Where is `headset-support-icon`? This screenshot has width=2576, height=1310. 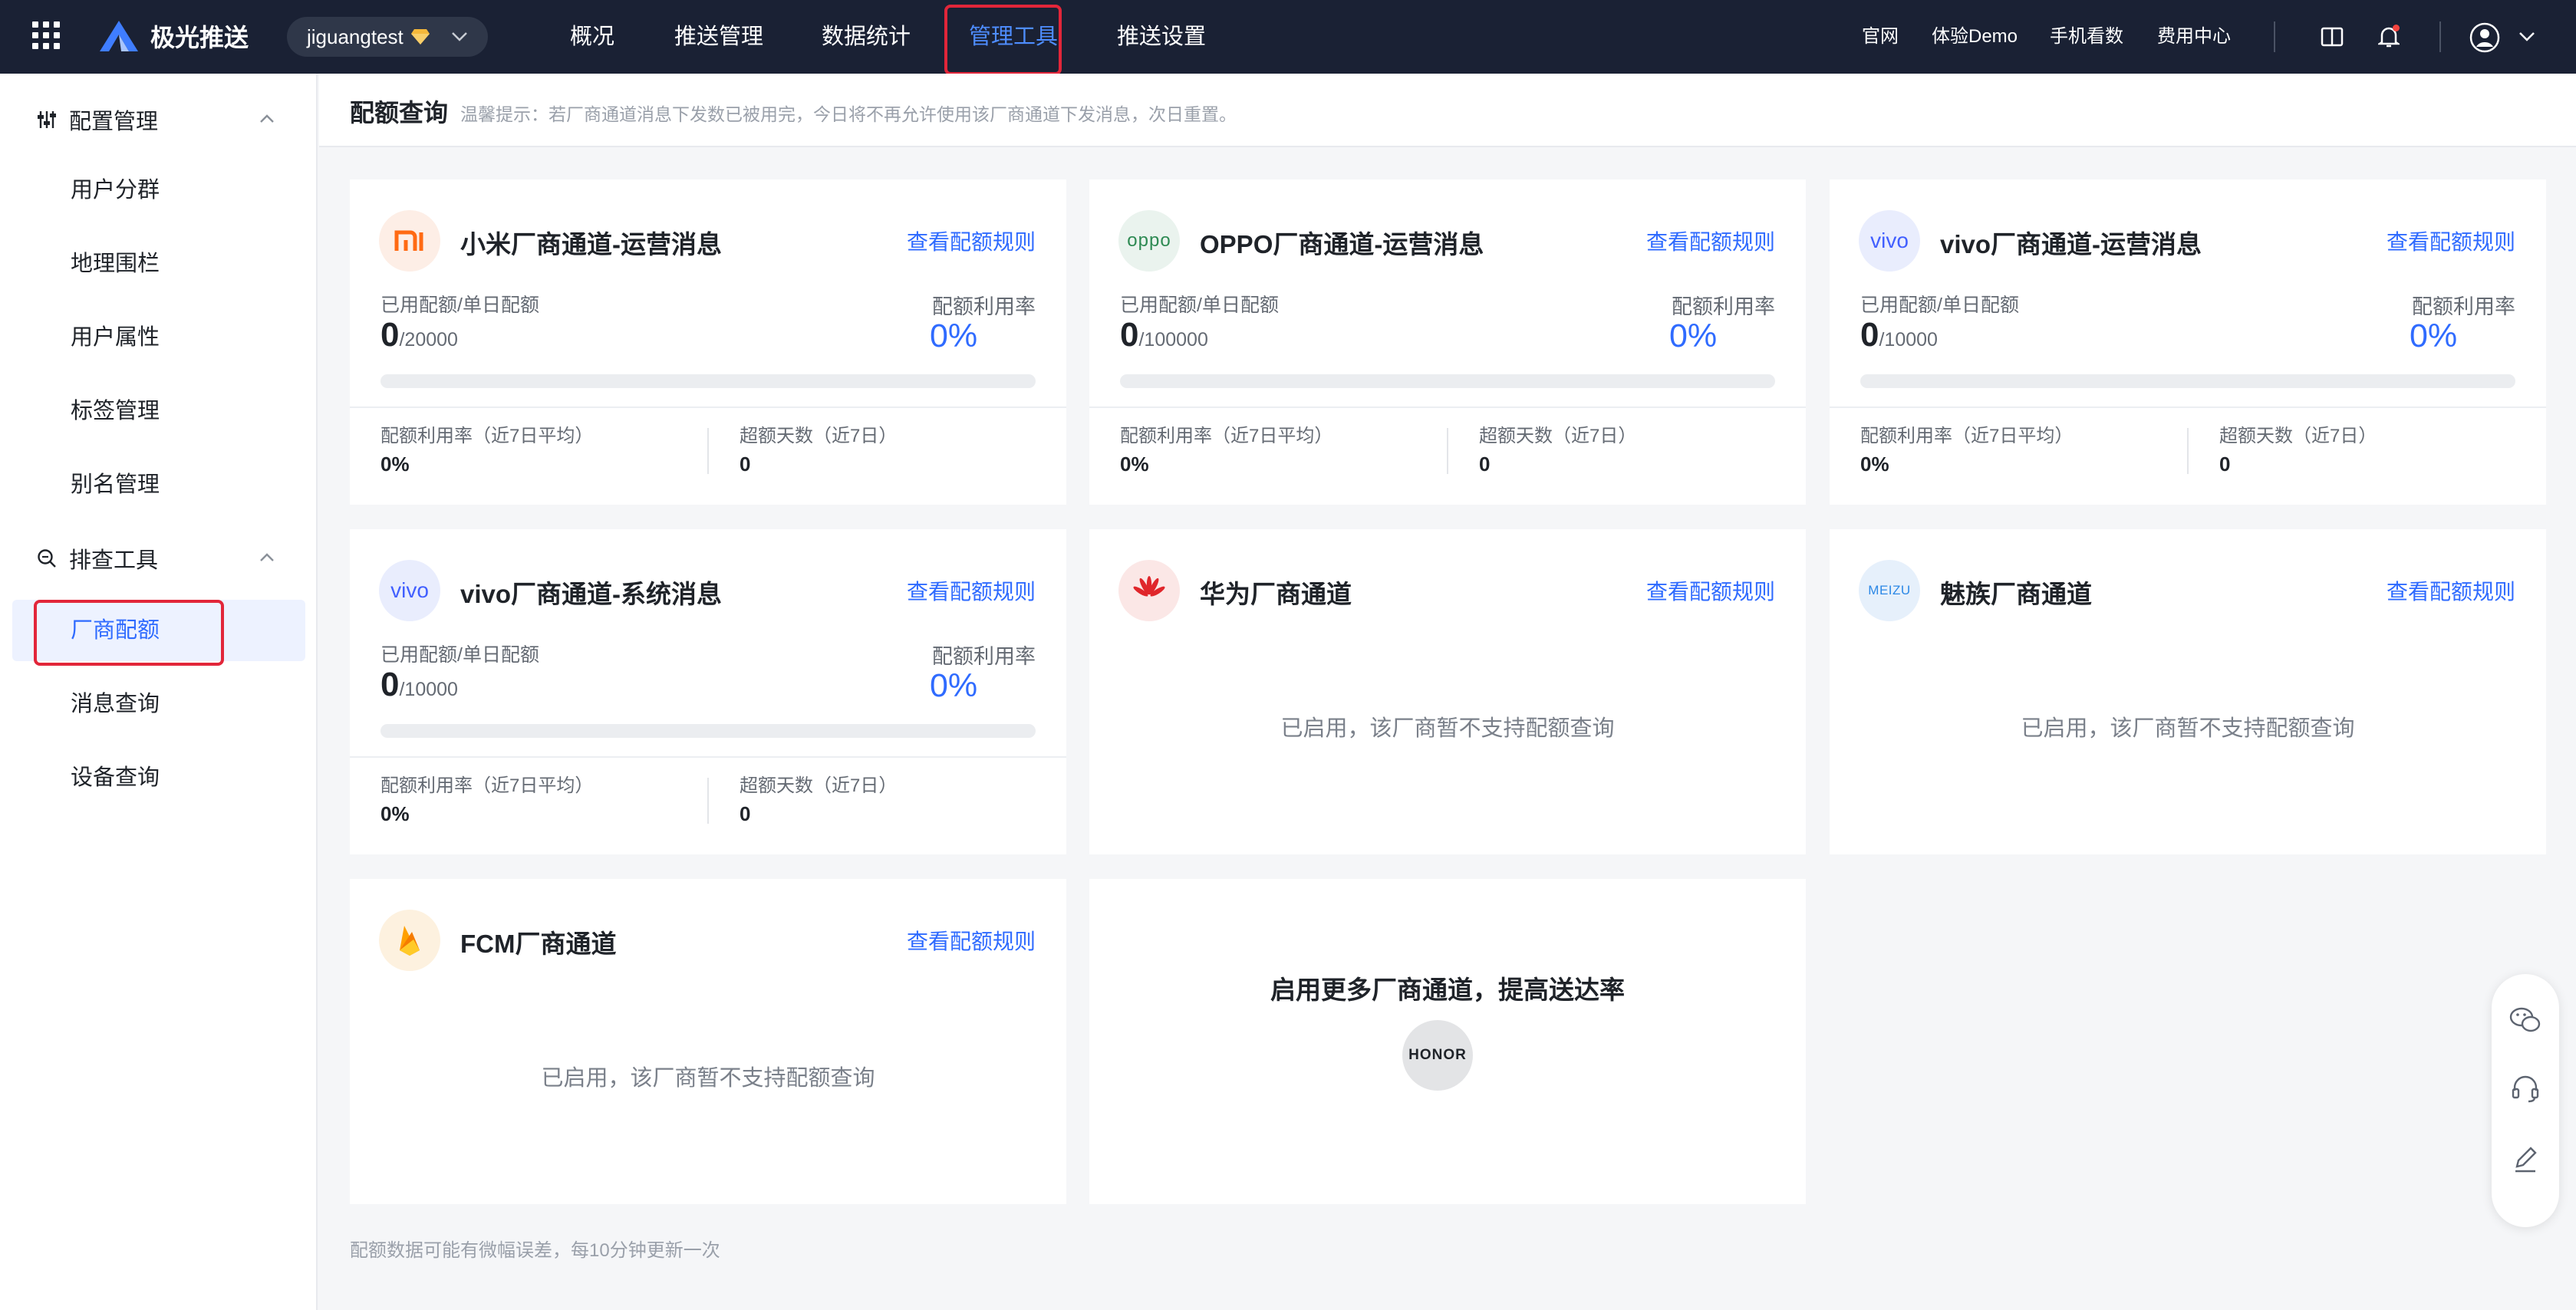
headset-support-icon is located at coordinates (2525, 1089).